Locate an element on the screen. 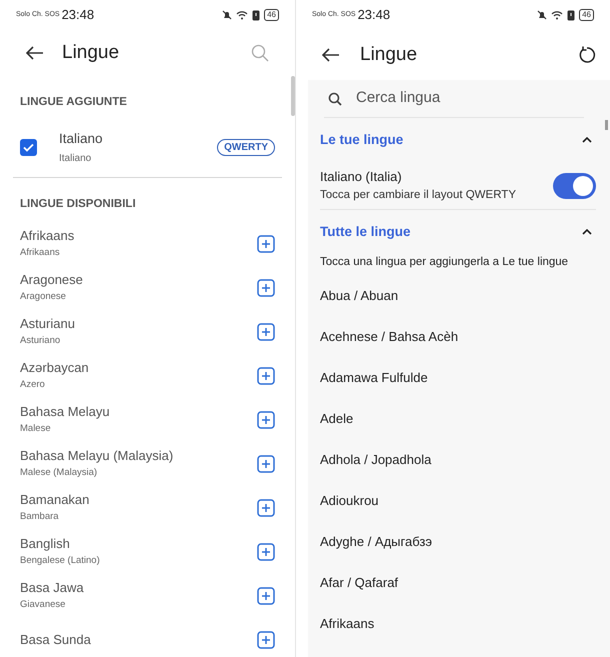 This screenshot has height=657, width=610. language-subtitle: Azero is located at coordinates (33, 384).